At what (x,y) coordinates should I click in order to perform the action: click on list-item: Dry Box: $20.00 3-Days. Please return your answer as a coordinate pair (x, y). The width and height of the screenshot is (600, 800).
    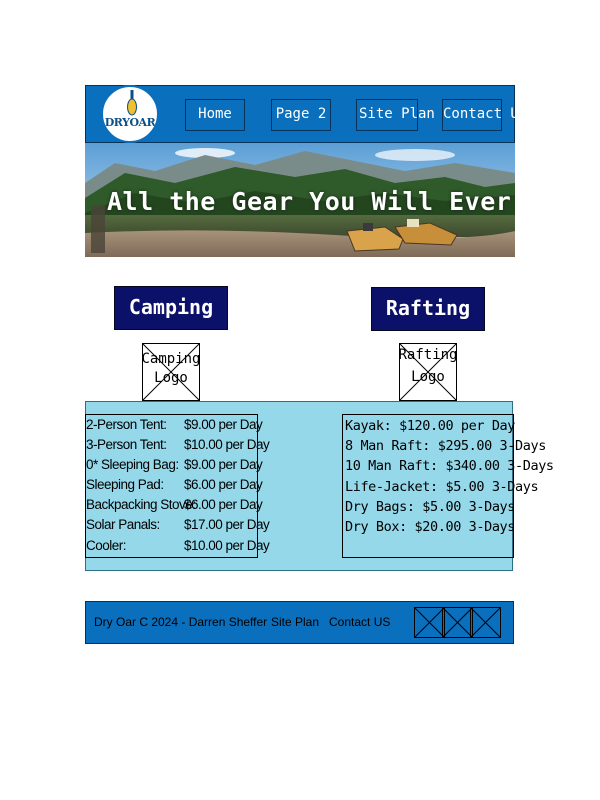
    Looking at the image, I should click on (430, 527).